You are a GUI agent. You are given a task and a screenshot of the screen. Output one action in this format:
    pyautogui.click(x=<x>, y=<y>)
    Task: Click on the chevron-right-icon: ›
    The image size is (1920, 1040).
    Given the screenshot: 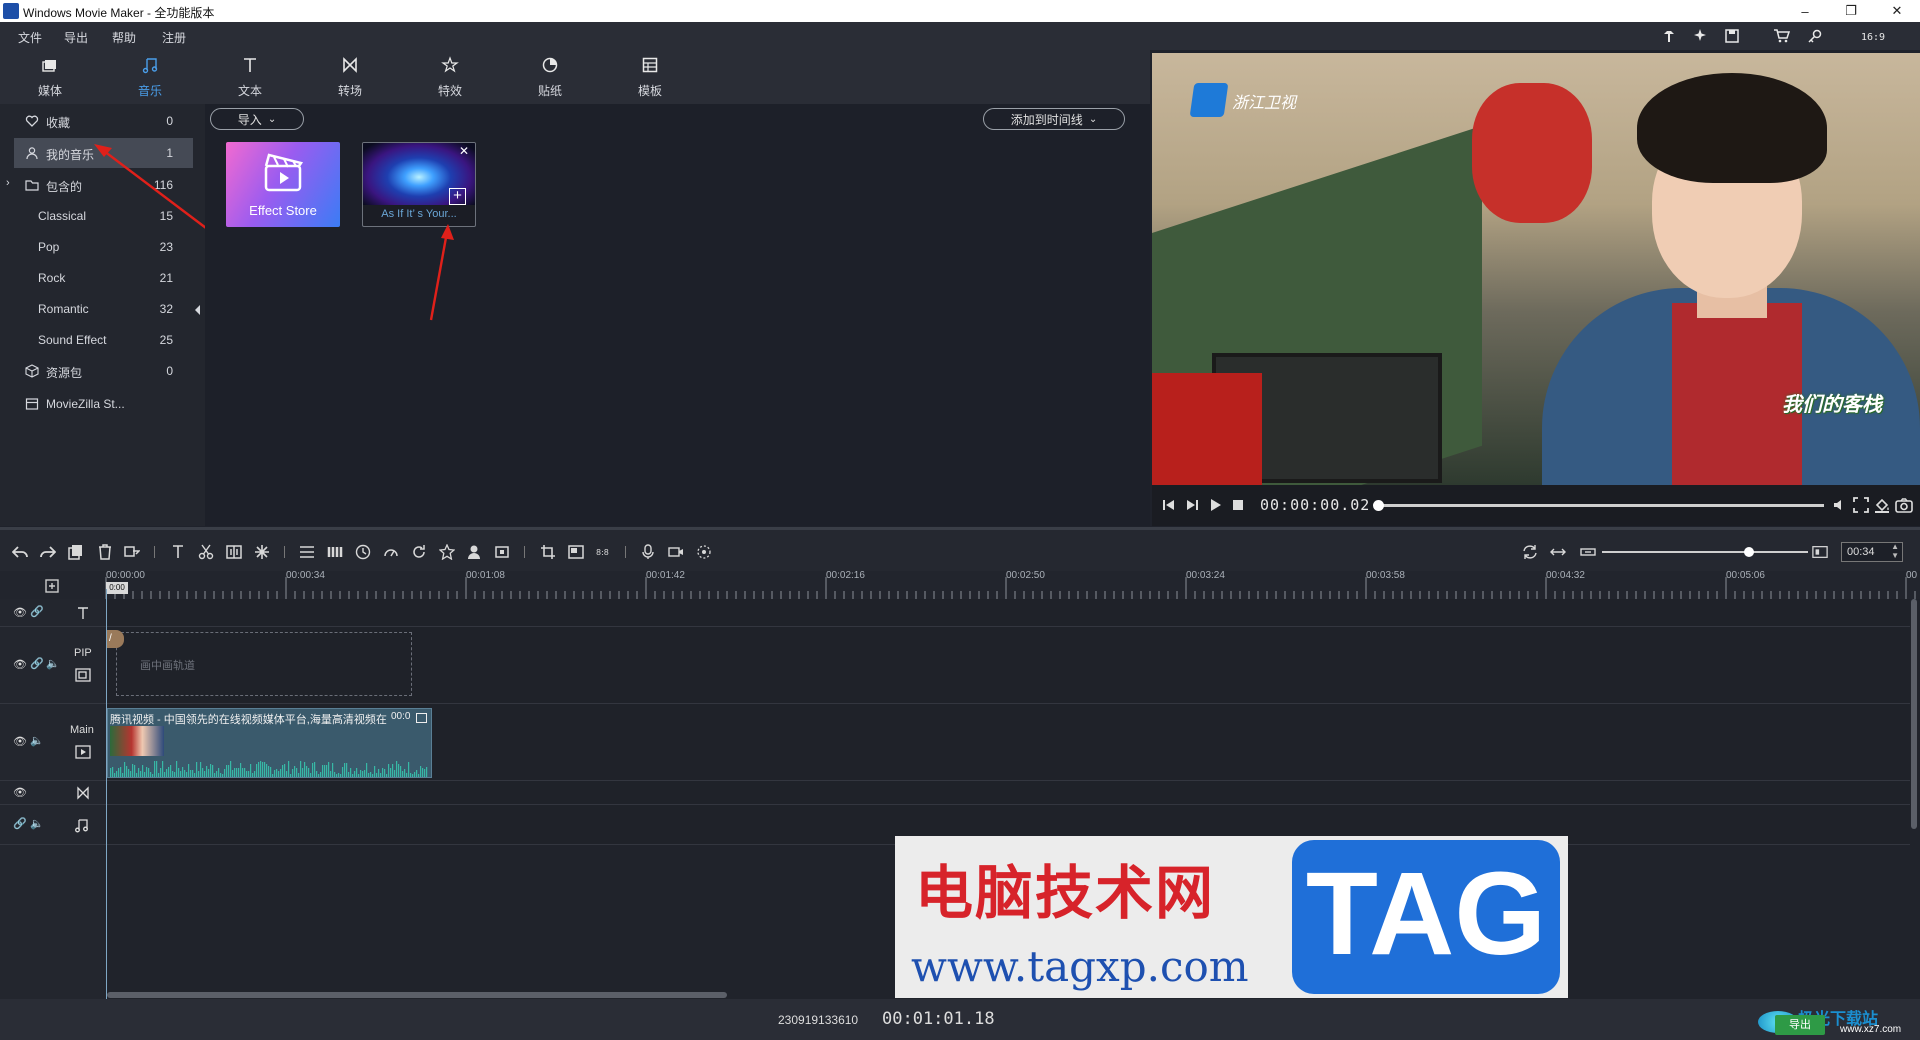 What is the action you would take?
    pyautogui.click(x=8, y=183)
    